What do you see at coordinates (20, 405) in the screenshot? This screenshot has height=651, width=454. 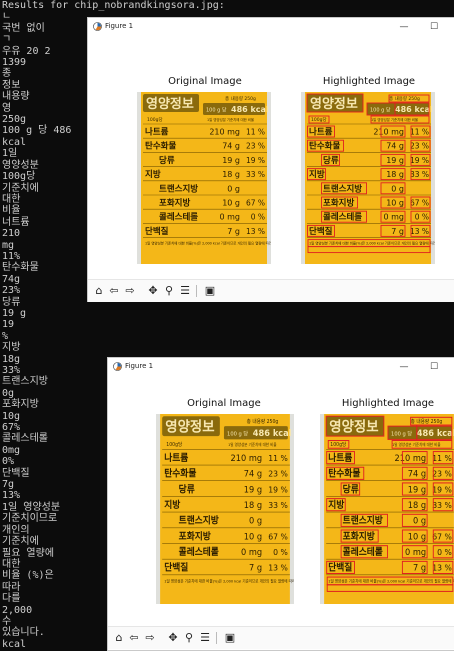 I see `console-line: 포화지방` at bounding box center [20, 405].